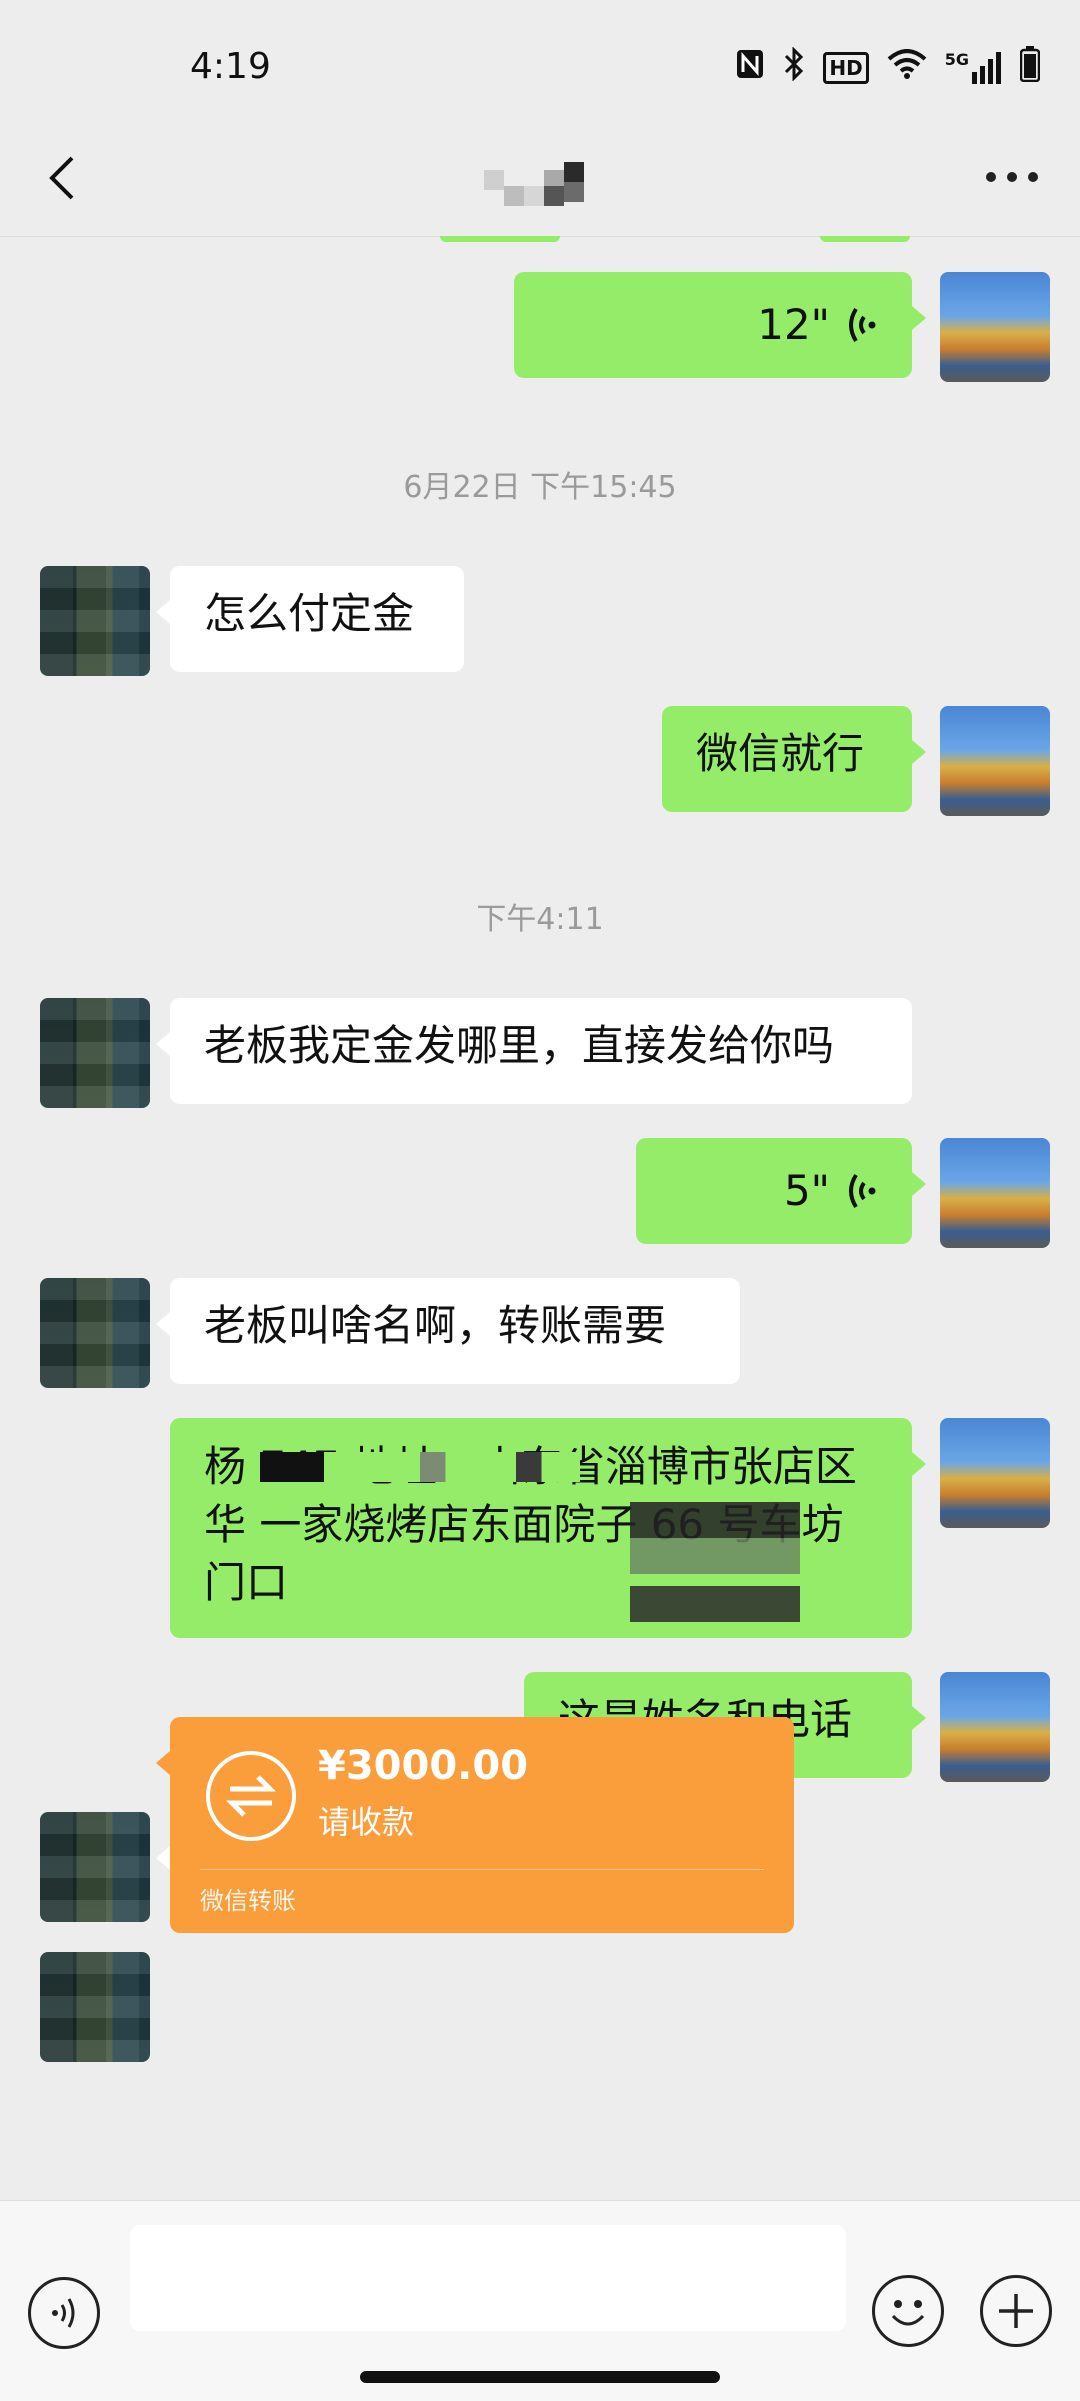 This screenshot has width=1080, height=2401. Describe the element at coordinates (230, 66) in the screenshot. I see `status-time: 4:19` at that location.